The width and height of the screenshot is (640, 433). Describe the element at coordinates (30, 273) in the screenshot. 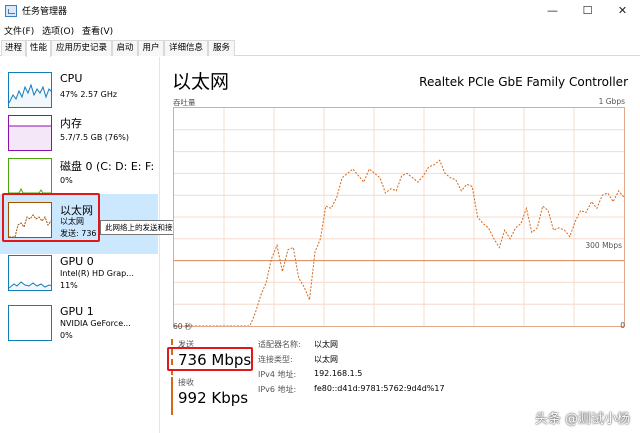

I see `gpu0-thumbnail` at that location.